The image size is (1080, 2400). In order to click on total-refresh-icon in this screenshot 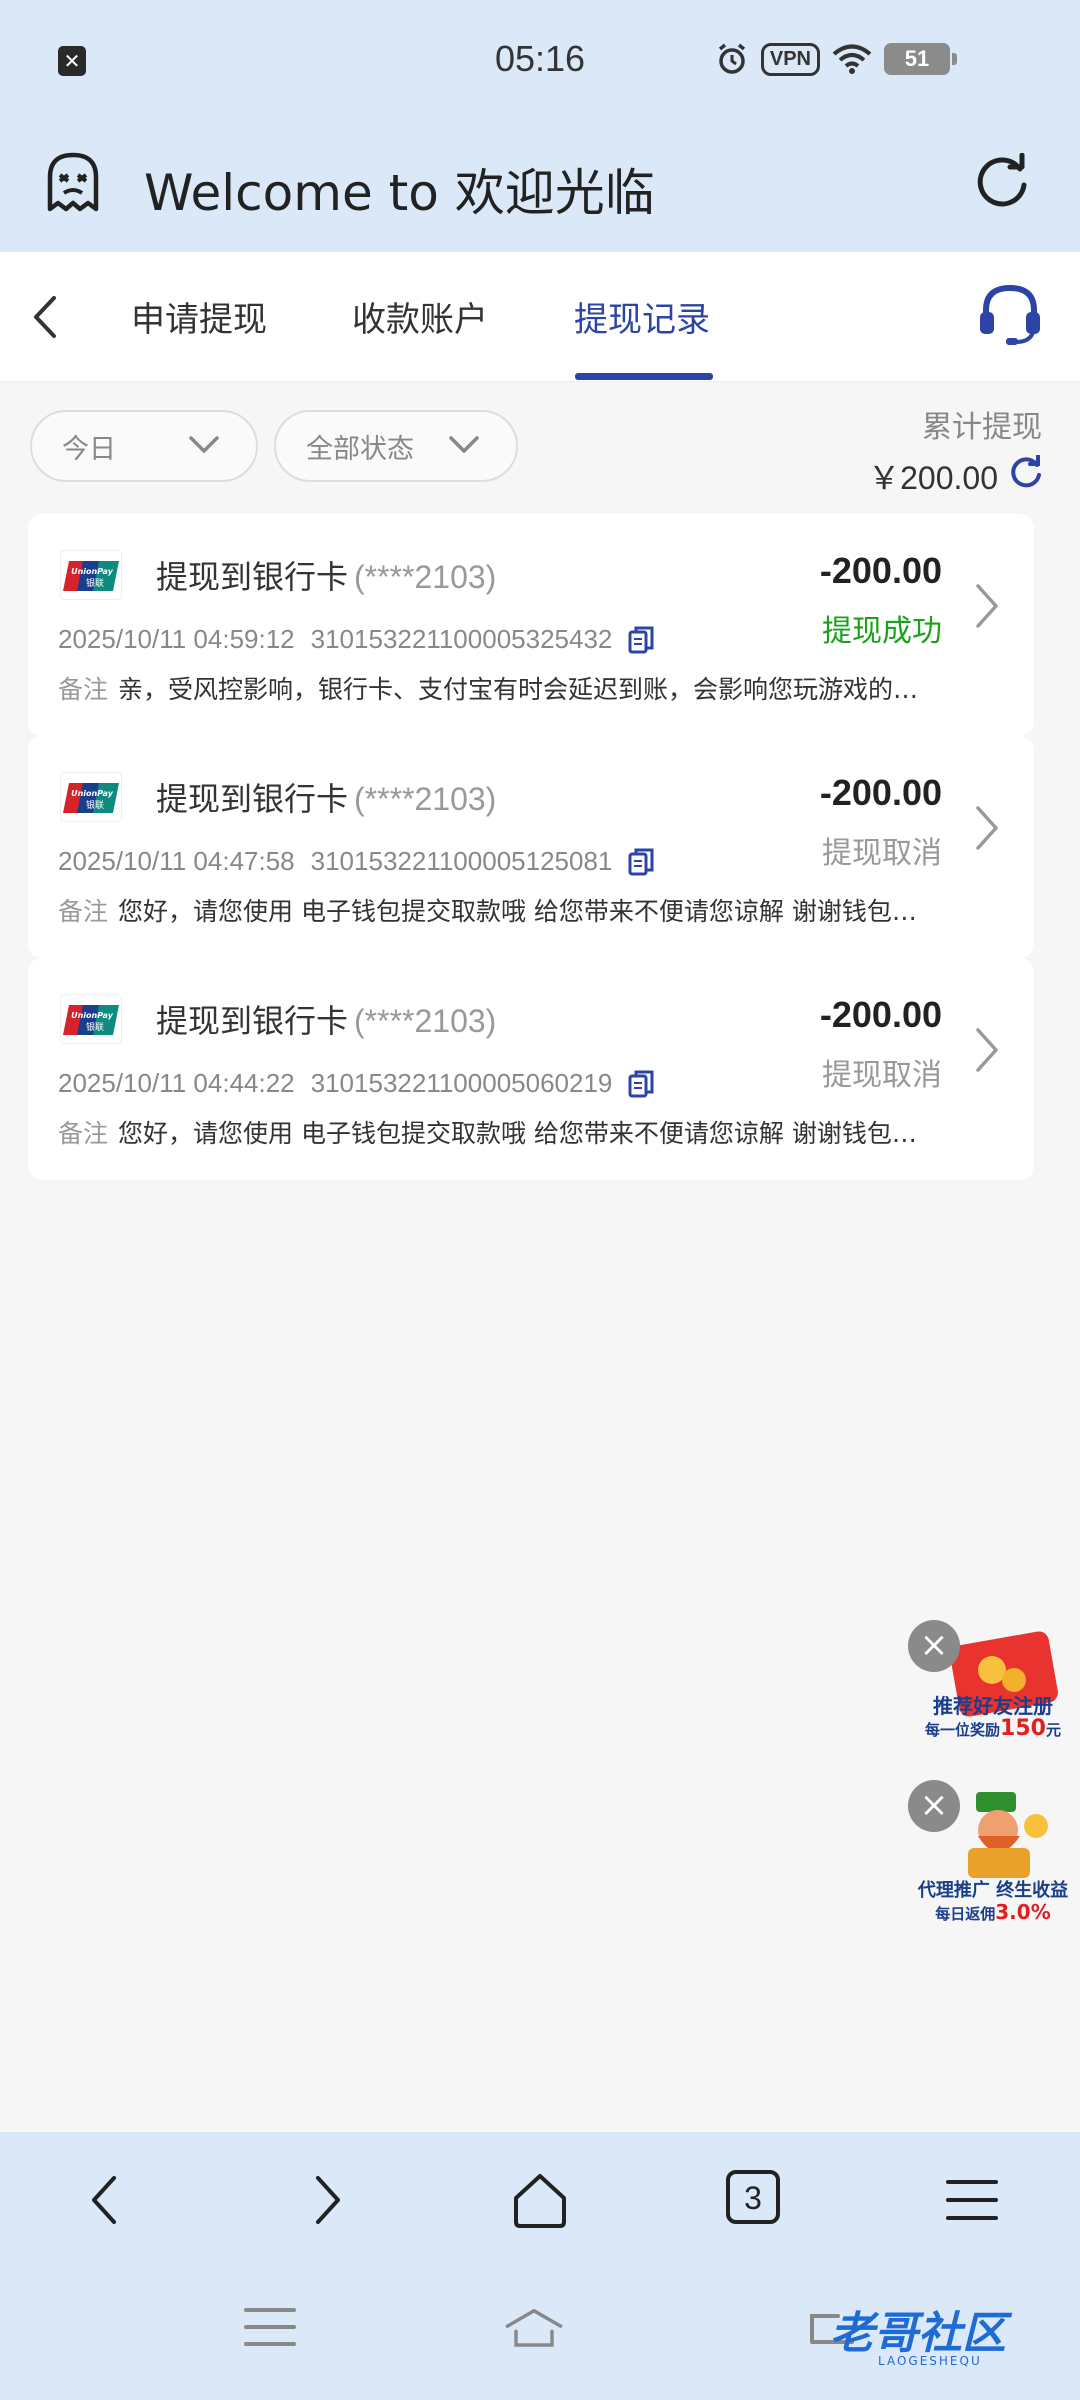, I will do `click(1026, 473)`.